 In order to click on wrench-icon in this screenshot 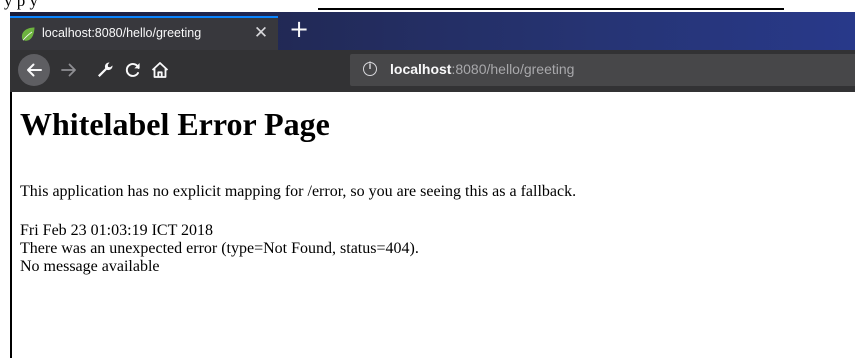, I will do `click(105, 70)`.